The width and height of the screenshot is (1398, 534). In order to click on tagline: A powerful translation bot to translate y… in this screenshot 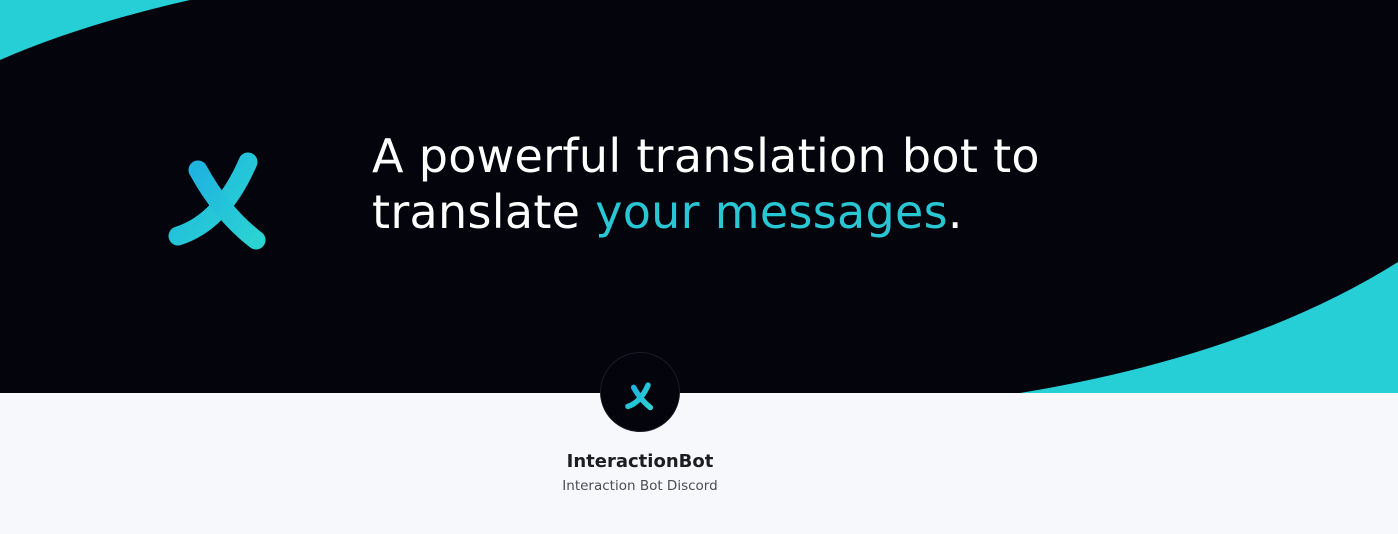, I will do `click(706, 184)`.